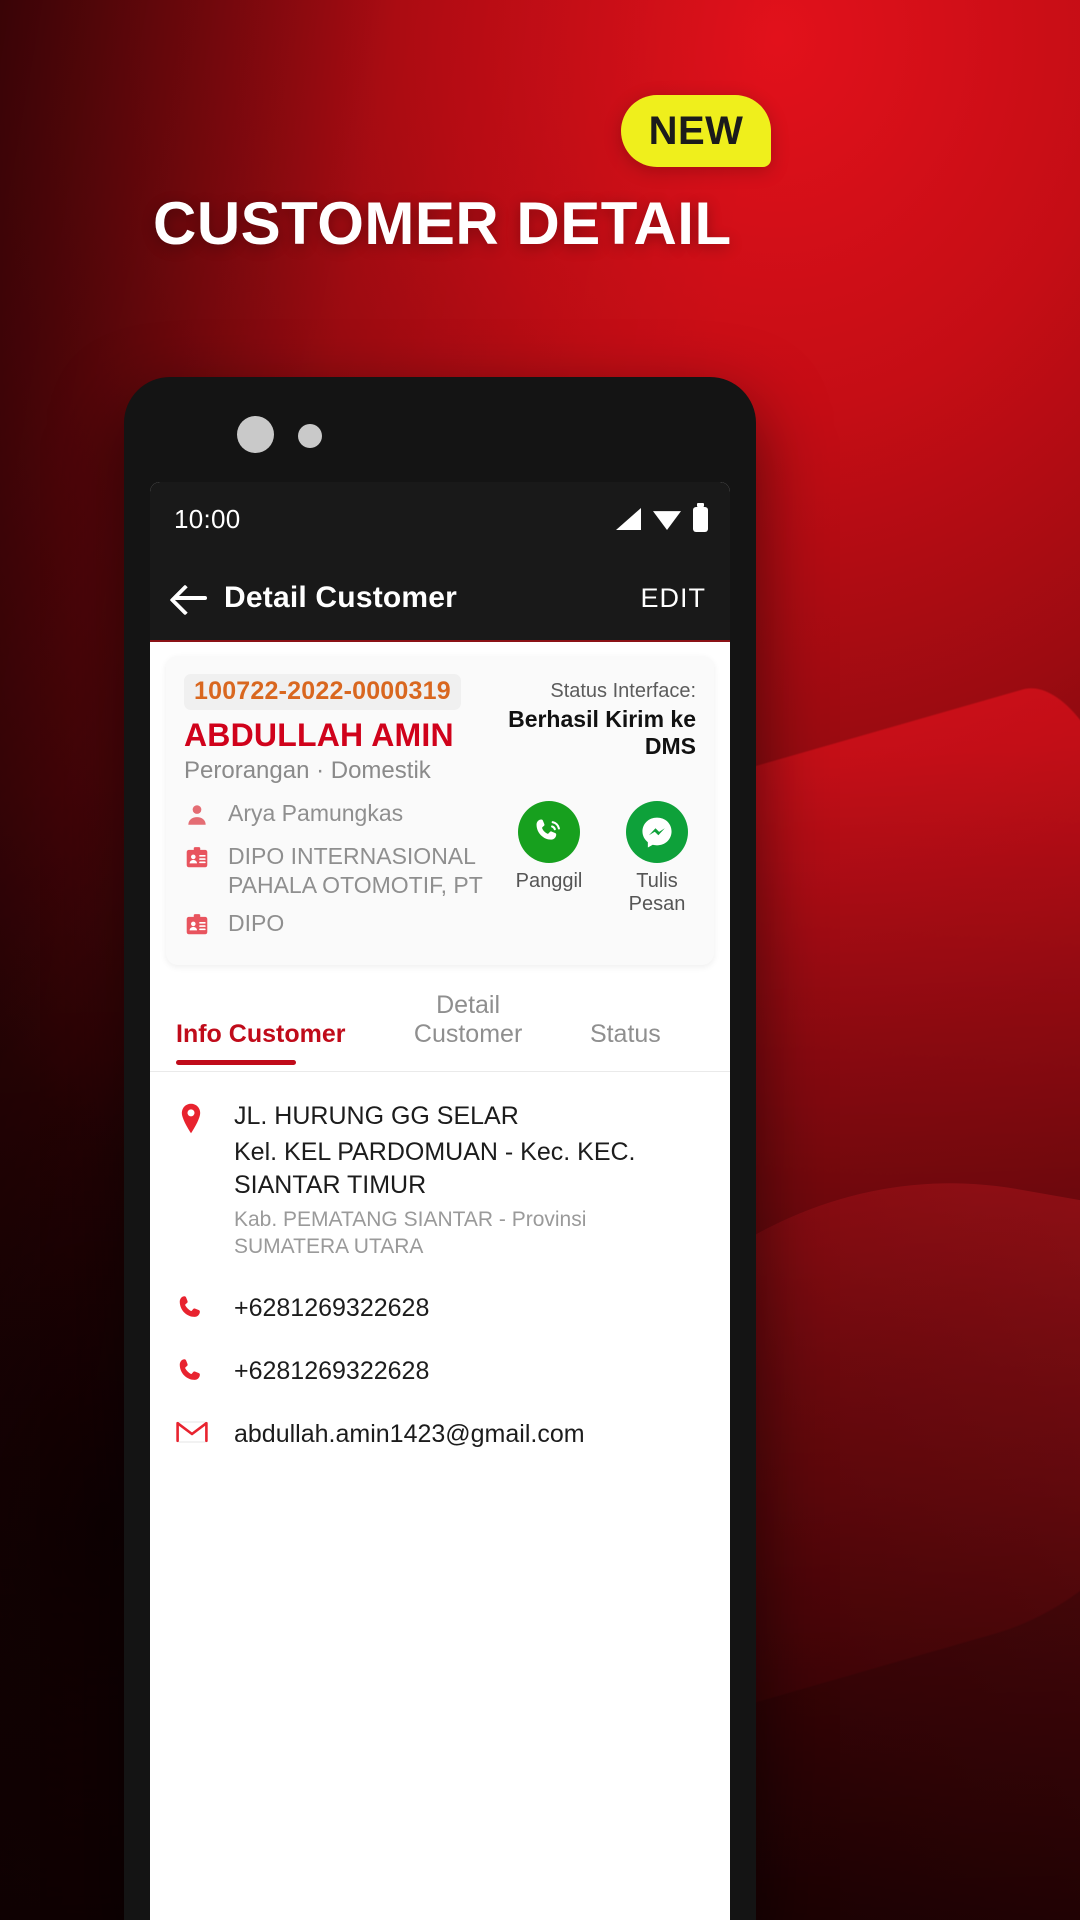  I want to click on message-action-label: Tulis Pesan, so click(657, 892).